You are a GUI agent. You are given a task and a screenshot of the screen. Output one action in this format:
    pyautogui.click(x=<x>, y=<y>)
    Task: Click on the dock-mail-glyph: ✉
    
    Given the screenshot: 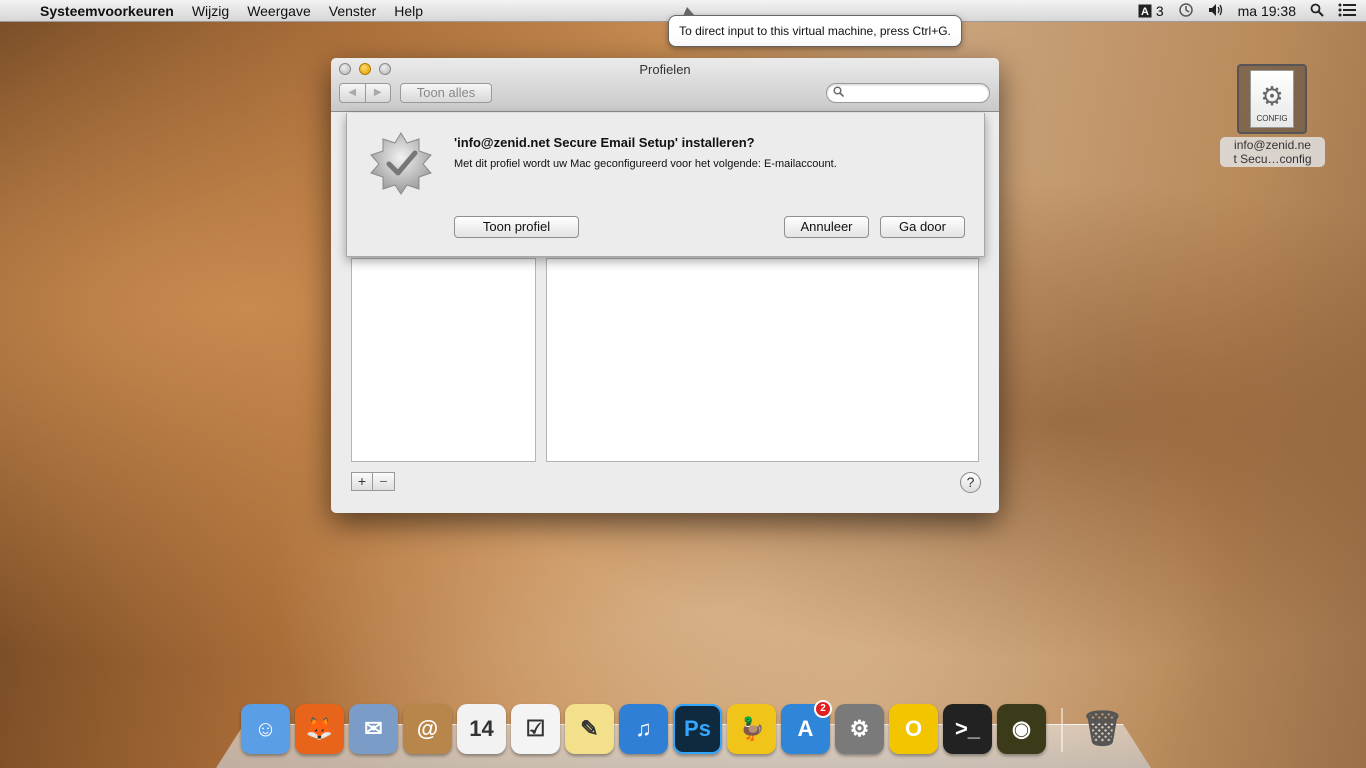 What is the action you would take?
    pyautogui.click(x=373, y=728)
    